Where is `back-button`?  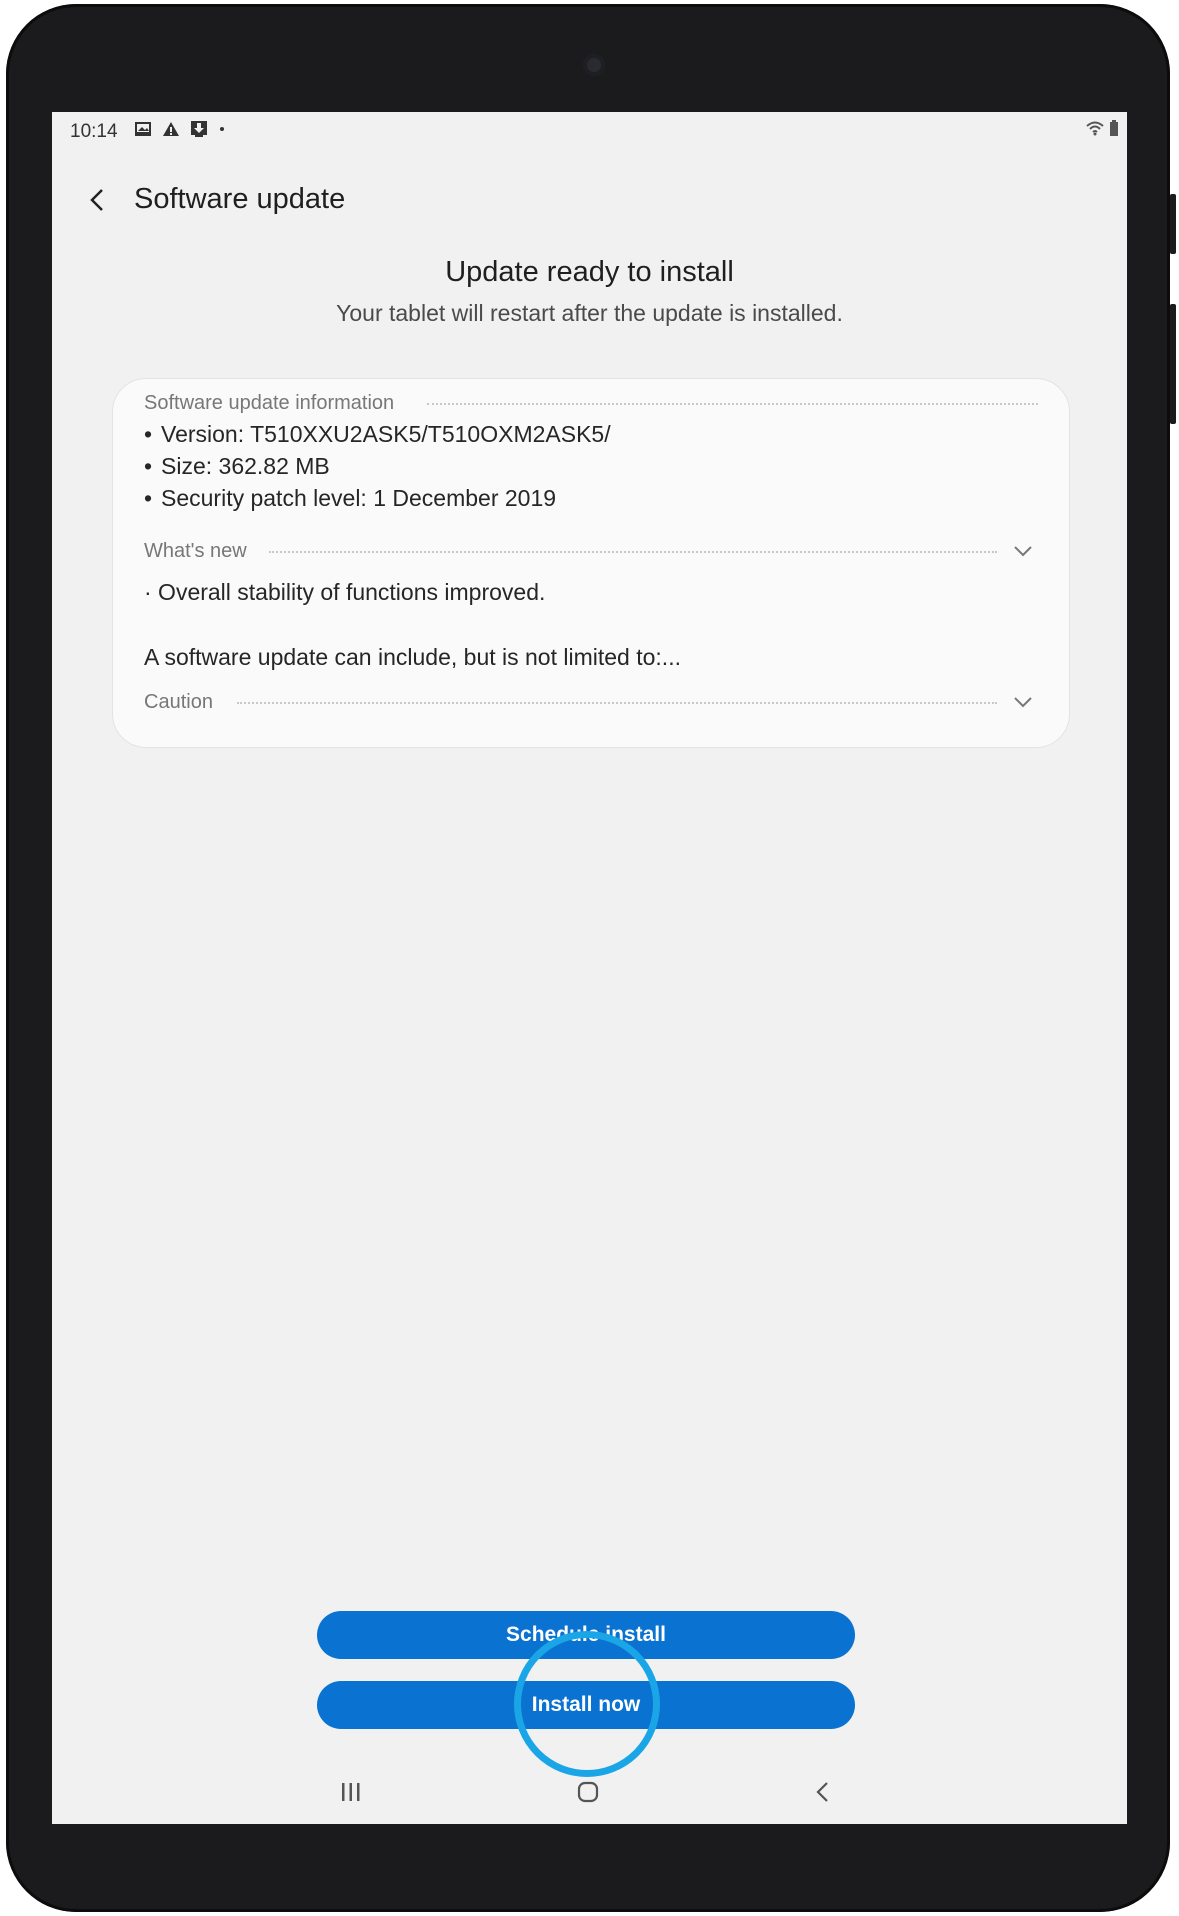 back-button is located at coordinates (98, 200).